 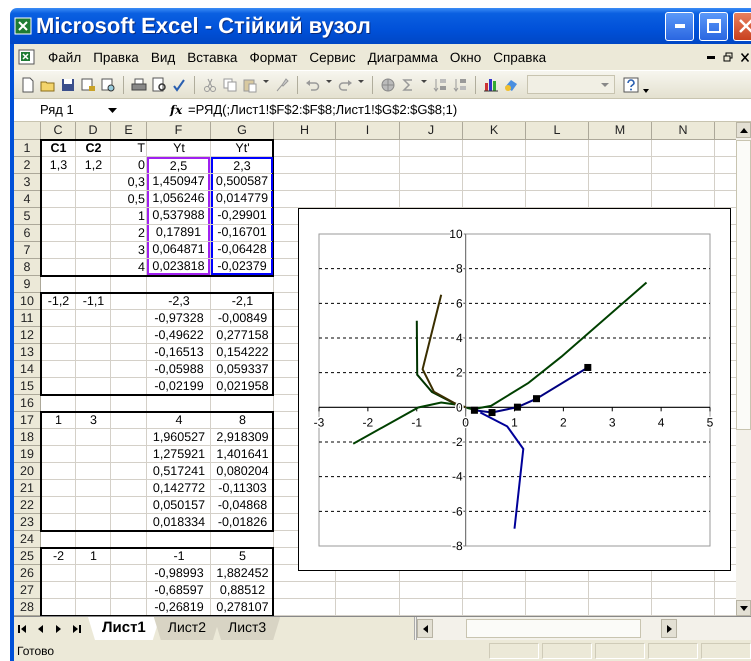 What do you see at coordinates (179, 505) in the screenshot?
I see `table-cell-text: 0,050157` at bounding box center [179, 505].